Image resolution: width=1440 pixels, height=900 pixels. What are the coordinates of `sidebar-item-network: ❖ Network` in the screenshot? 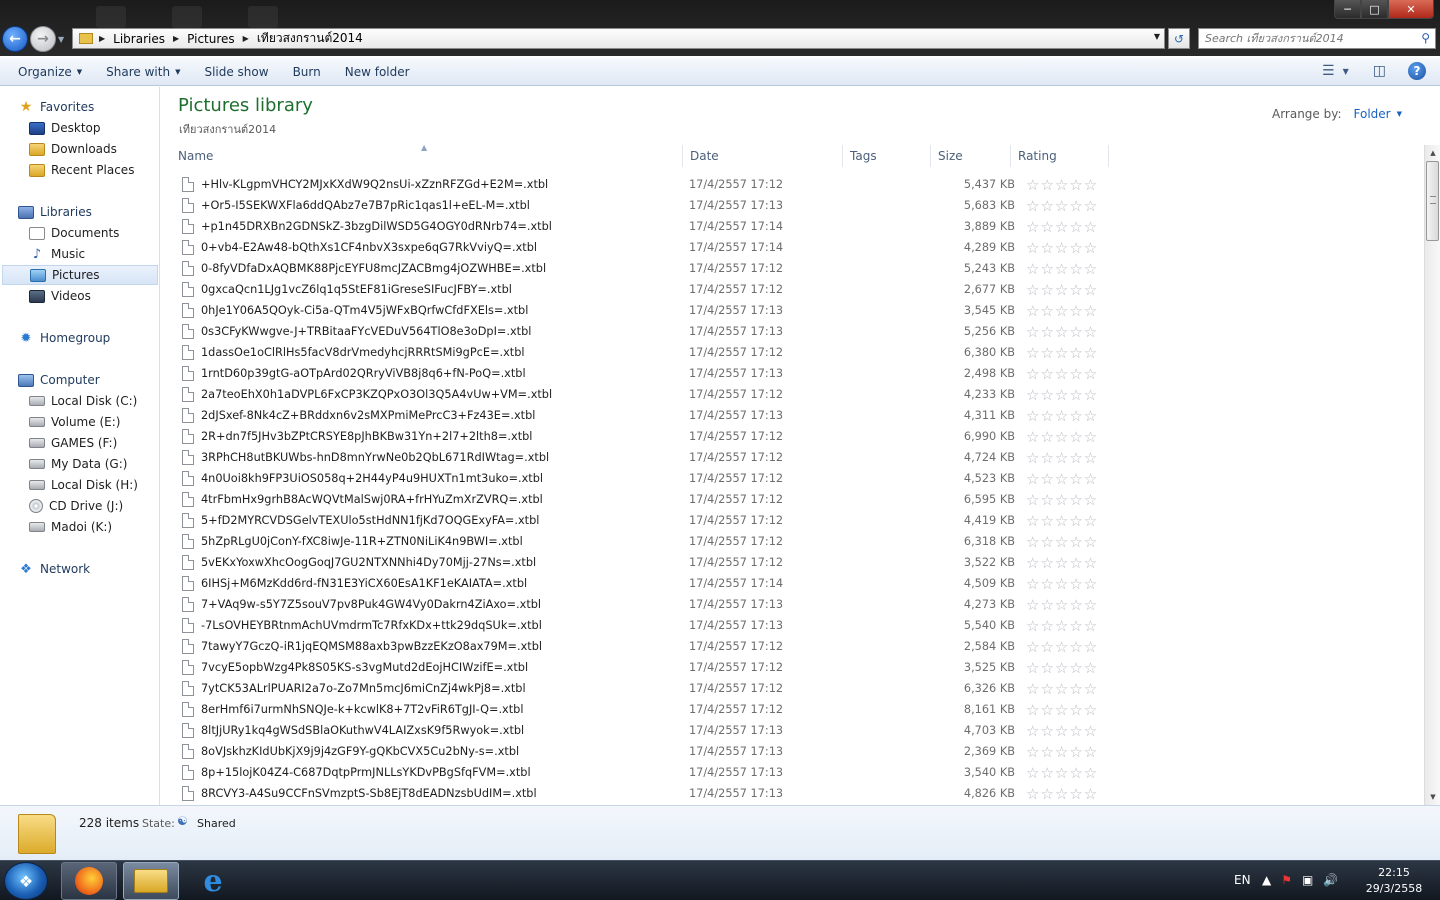 It's located at (79, 569).